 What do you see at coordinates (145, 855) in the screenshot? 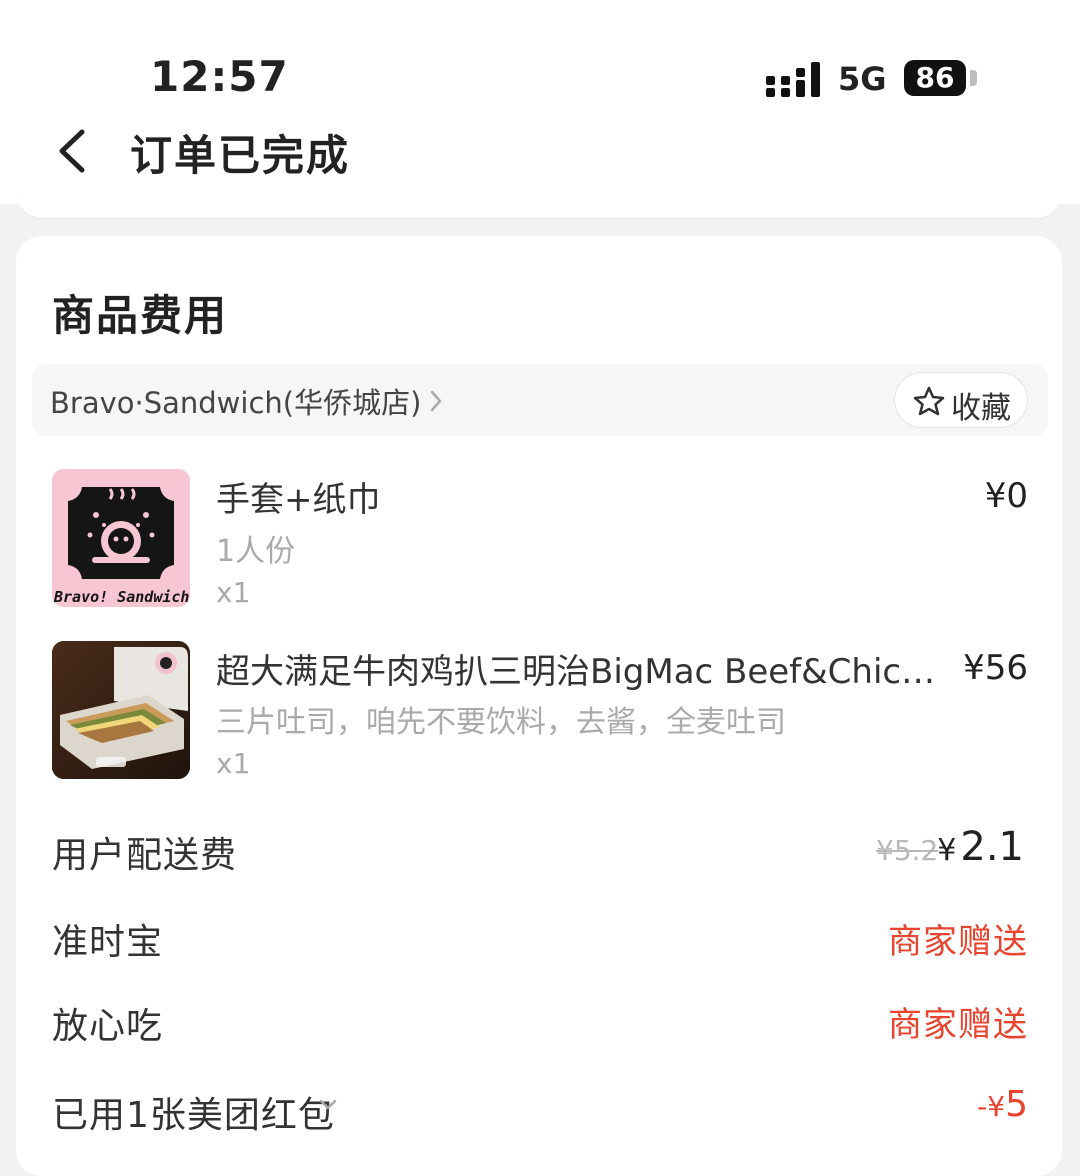
I see `delivery-fee-label: 用户配送费` at bounding box center [145, 855].